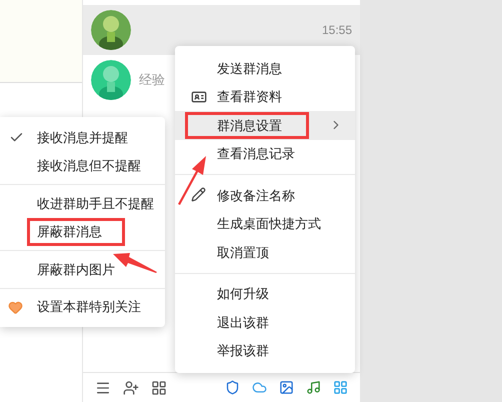  I want to click on menu-item: 接收消息并提醒, so click(82, 137).